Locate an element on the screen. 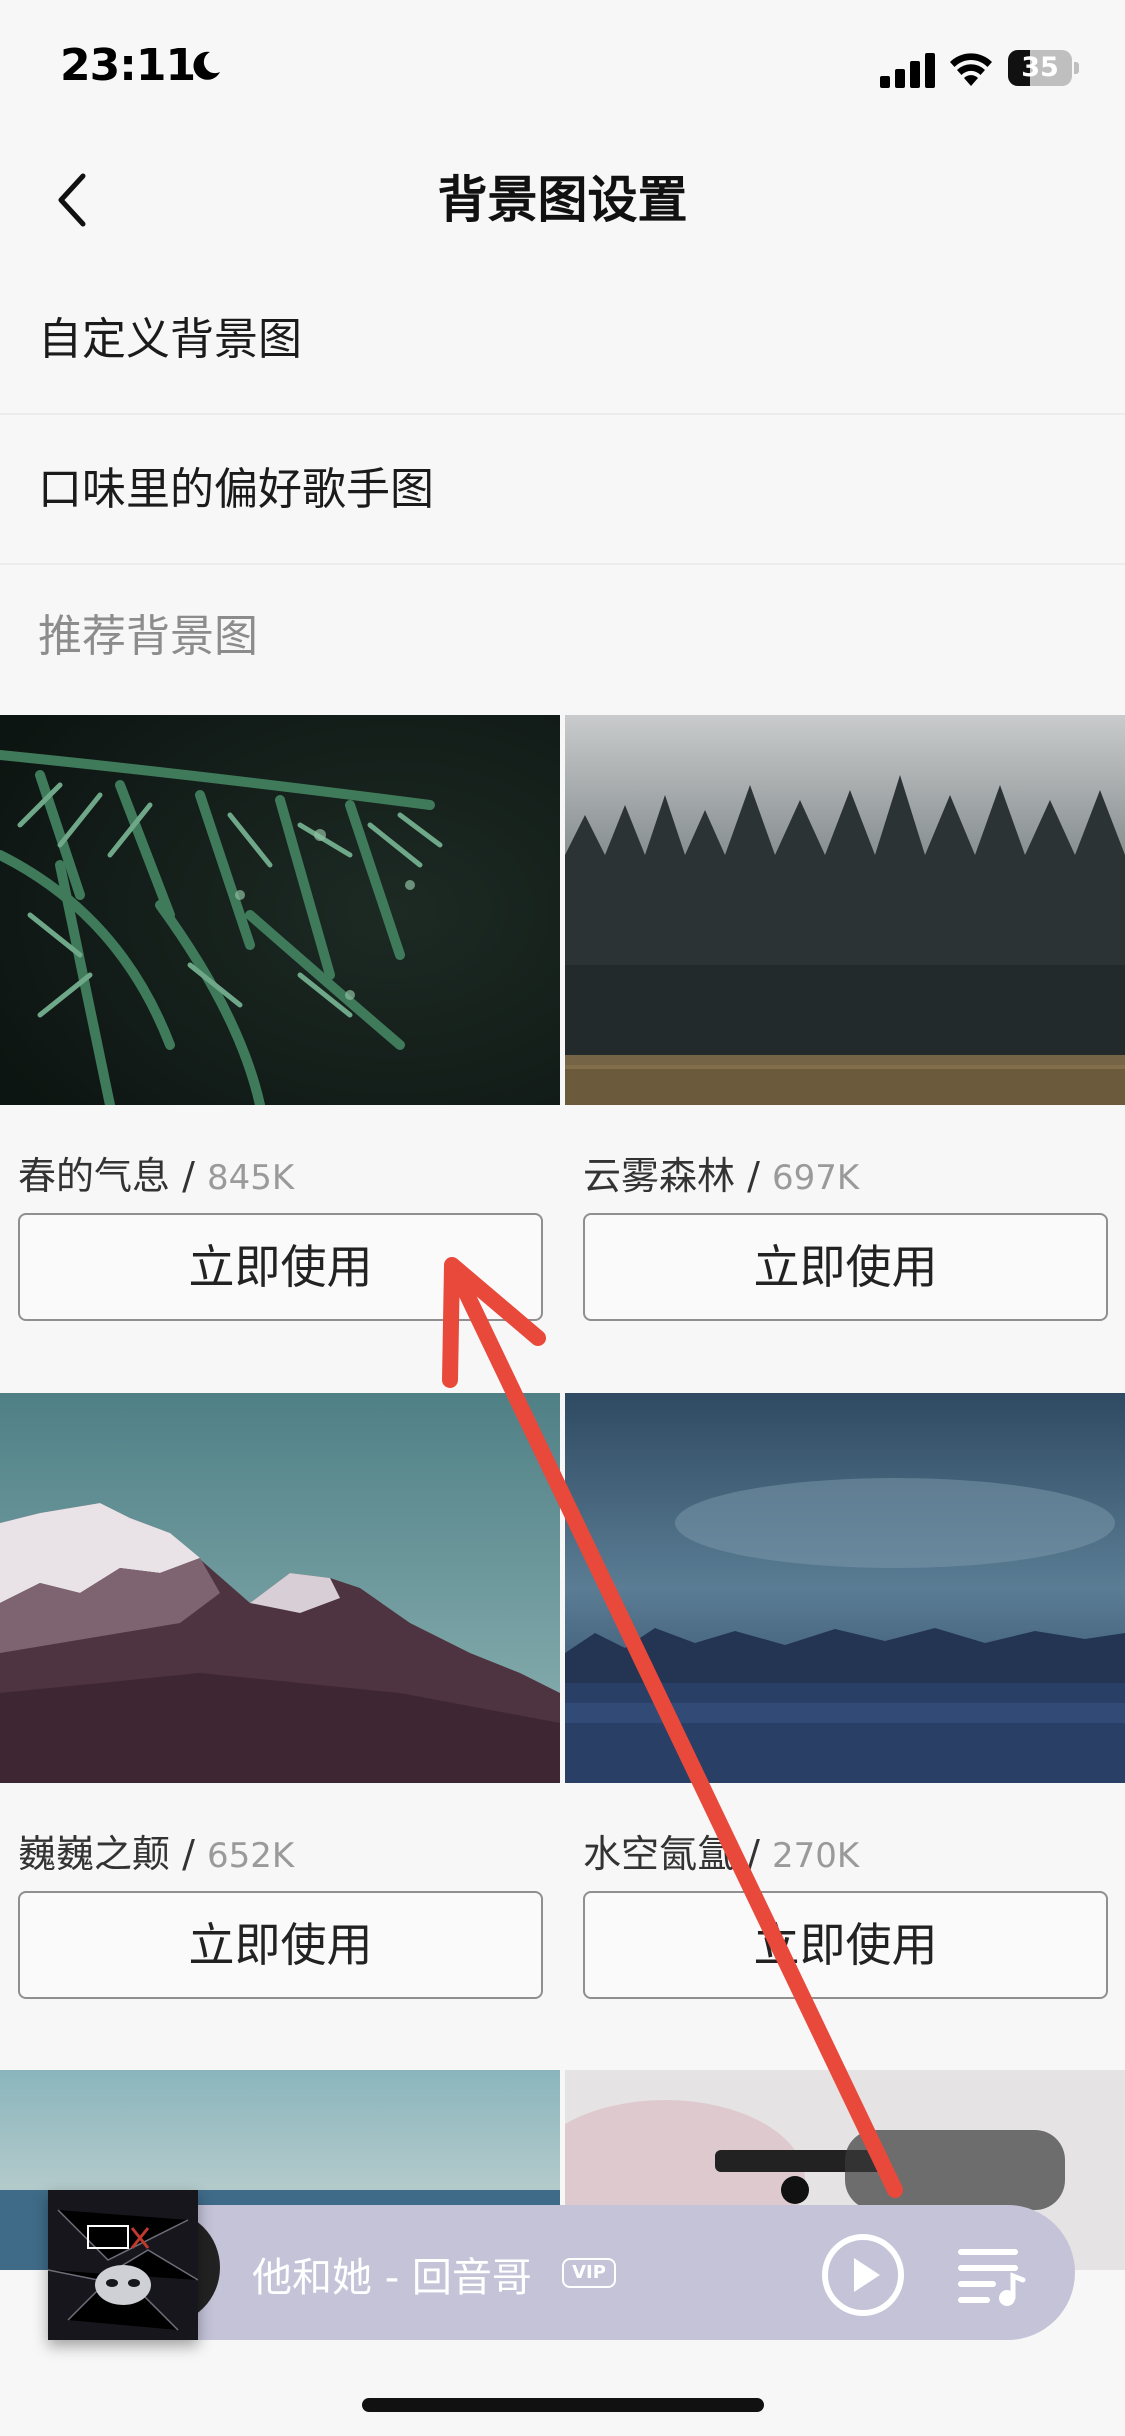  album-art is located at coordinates (123, 2265).